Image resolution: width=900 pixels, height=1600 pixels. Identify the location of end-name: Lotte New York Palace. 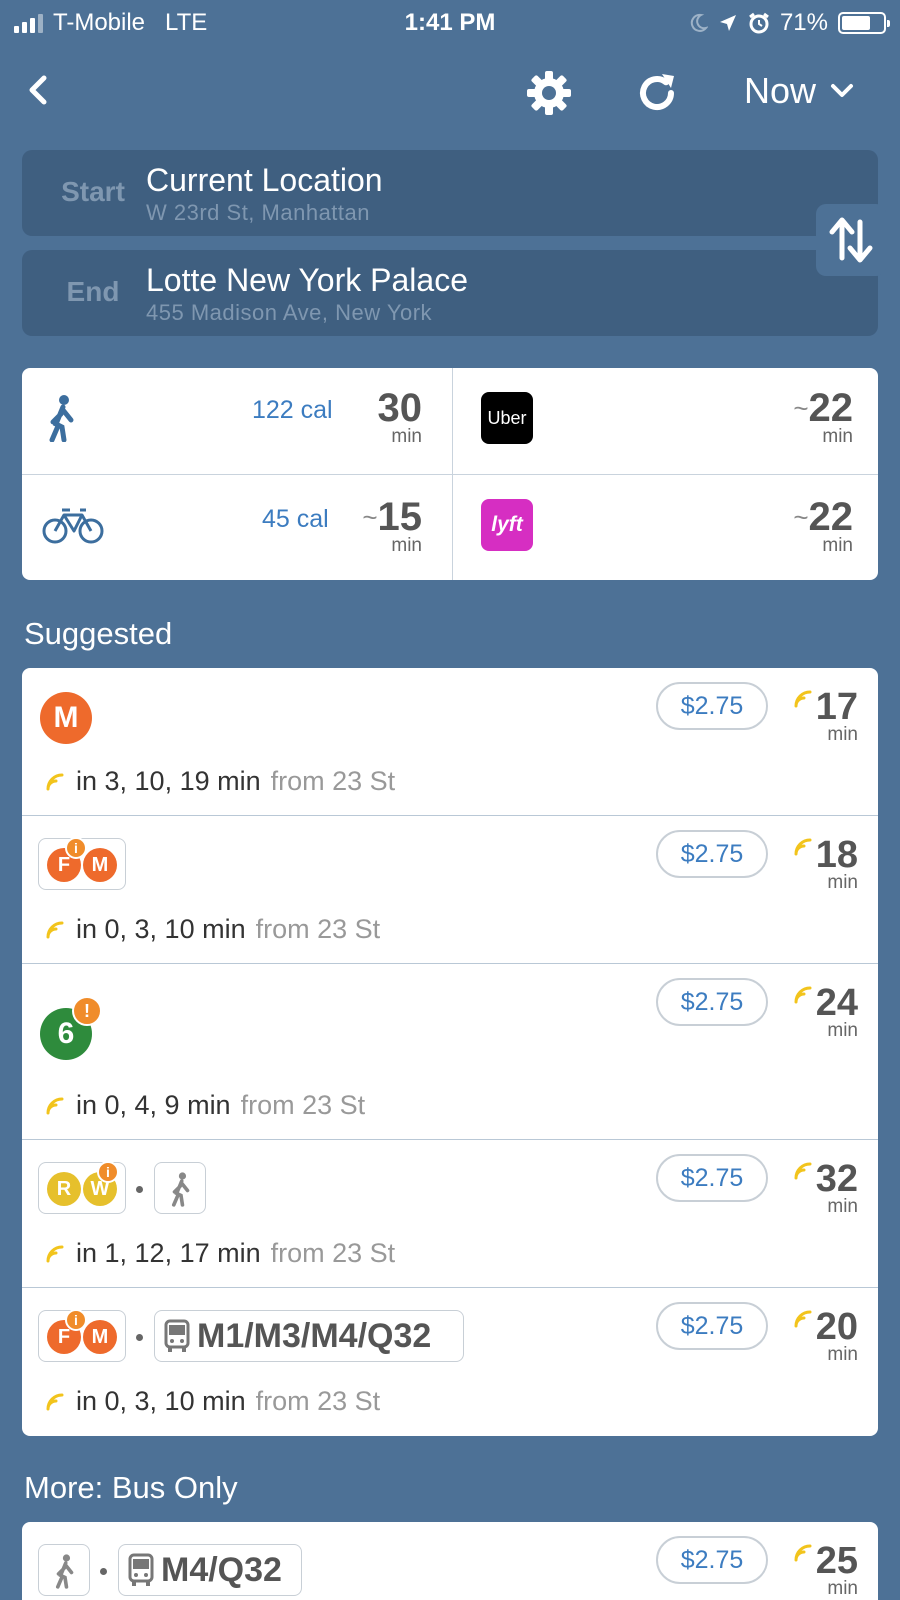
(307, 280).